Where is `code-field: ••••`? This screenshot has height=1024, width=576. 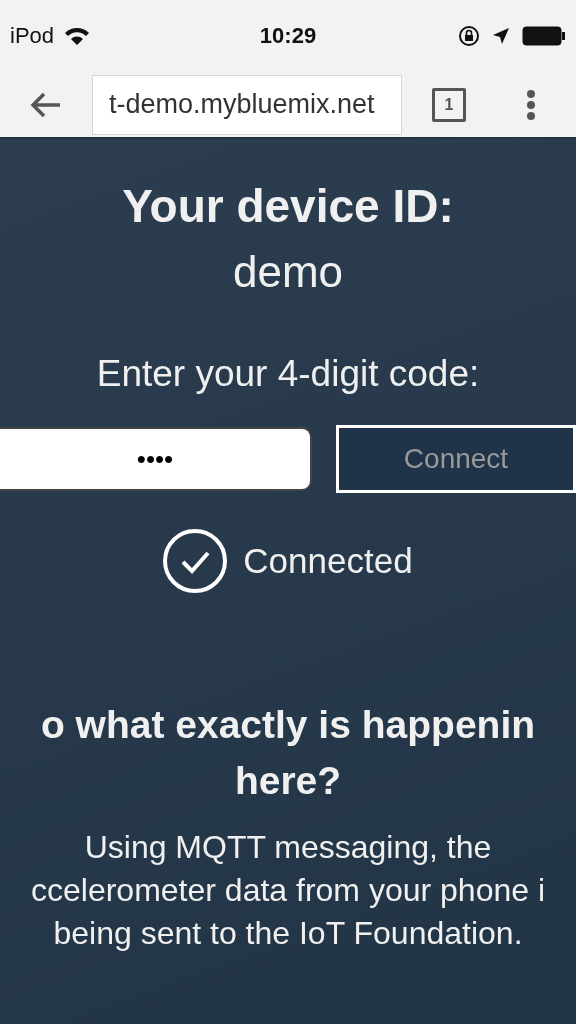 code-field: •••• is located at coordinates (156, 459).